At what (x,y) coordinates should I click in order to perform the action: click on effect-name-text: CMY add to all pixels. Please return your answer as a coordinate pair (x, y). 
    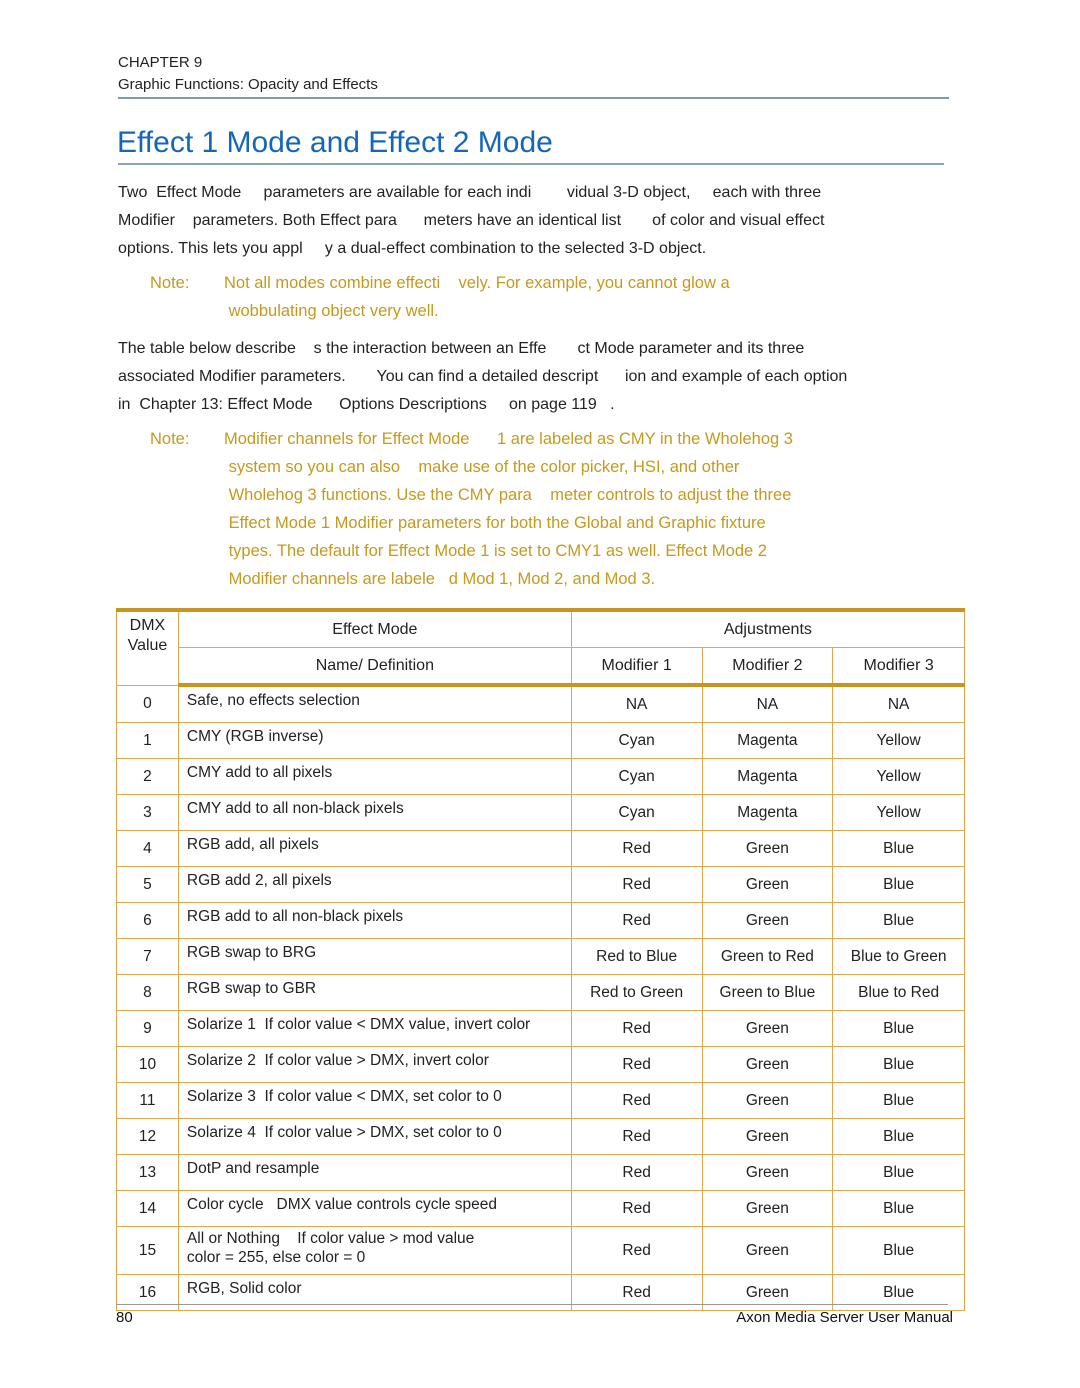
    Looking at the image, I should click on (259, 772).